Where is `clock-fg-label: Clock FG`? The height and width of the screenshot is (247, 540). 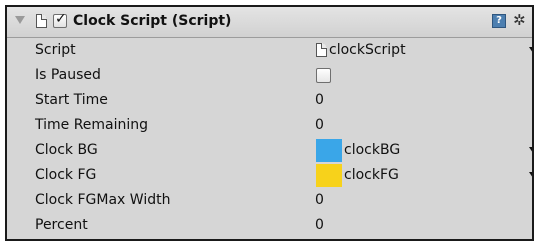 clock-fg-label: Clock FG is located at coordinates (66, 175).